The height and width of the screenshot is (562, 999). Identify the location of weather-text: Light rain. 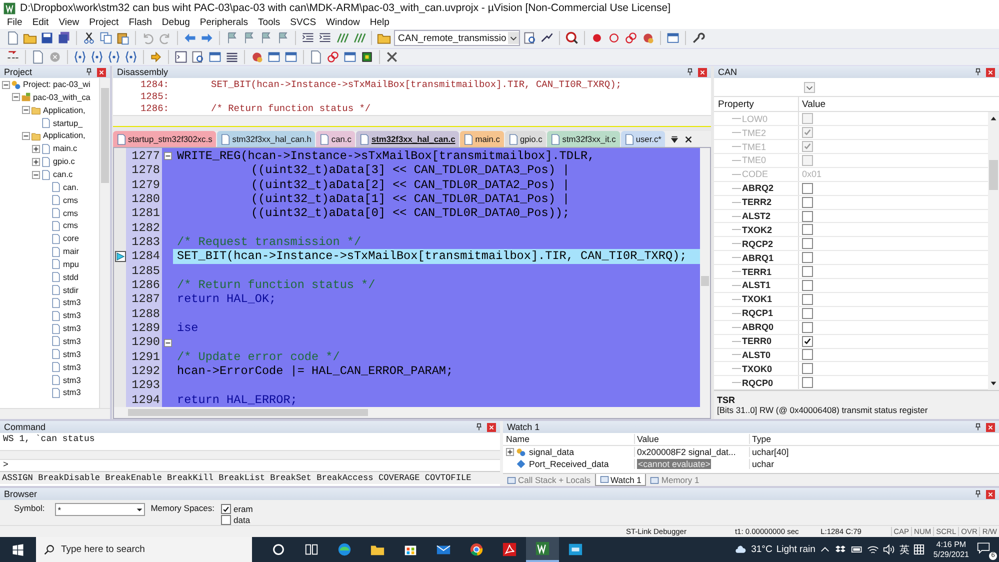
(796, 549).